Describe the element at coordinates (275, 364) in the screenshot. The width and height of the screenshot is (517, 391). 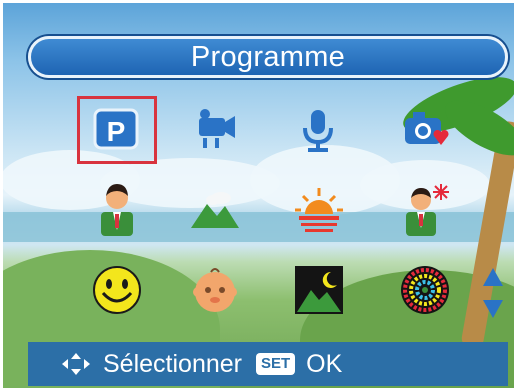
I see `set-button-badge: SET` at that location.